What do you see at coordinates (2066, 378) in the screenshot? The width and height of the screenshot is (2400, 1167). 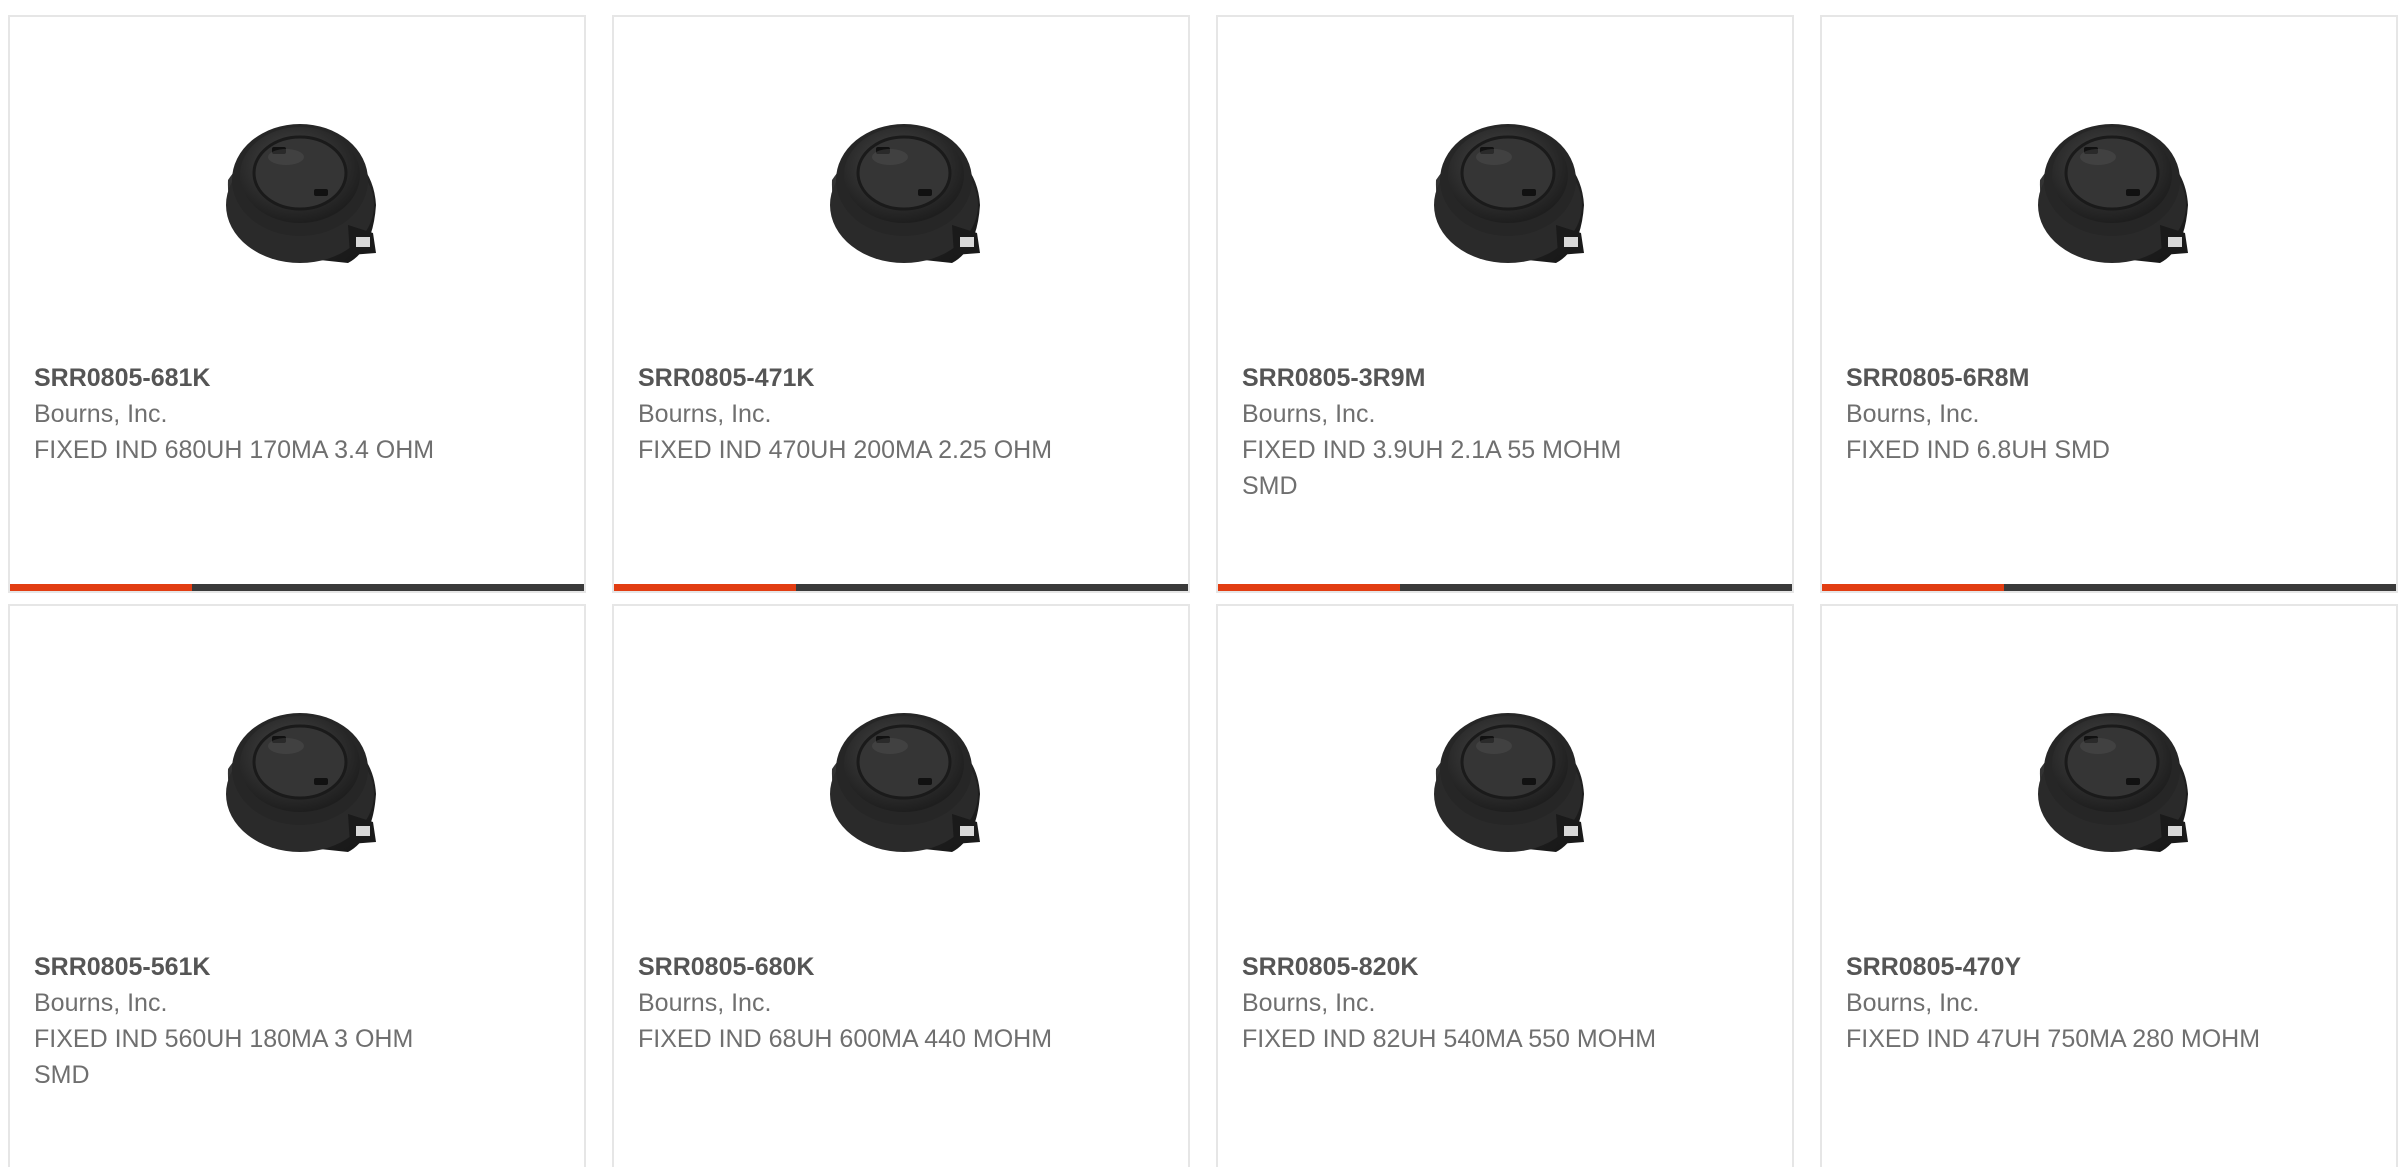 I see `part-number: SRR0805-6R8M` at bounding box center [2066, 378].